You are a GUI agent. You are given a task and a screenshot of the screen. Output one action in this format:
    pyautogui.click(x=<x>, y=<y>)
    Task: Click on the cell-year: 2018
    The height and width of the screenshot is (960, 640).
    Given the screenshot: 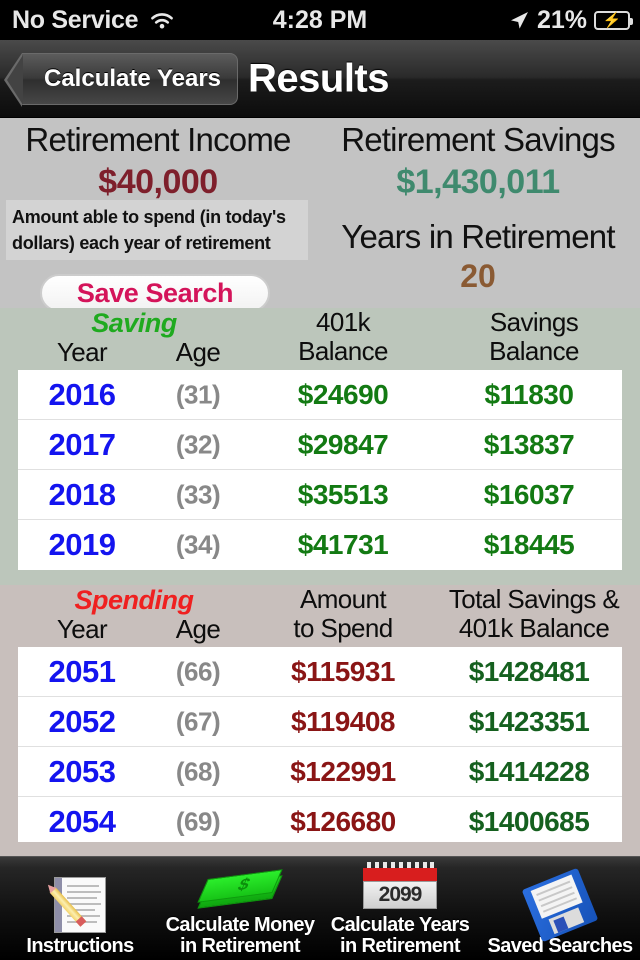 What is the action you would take?
    pyautogui.click(x=82, y=494)
    